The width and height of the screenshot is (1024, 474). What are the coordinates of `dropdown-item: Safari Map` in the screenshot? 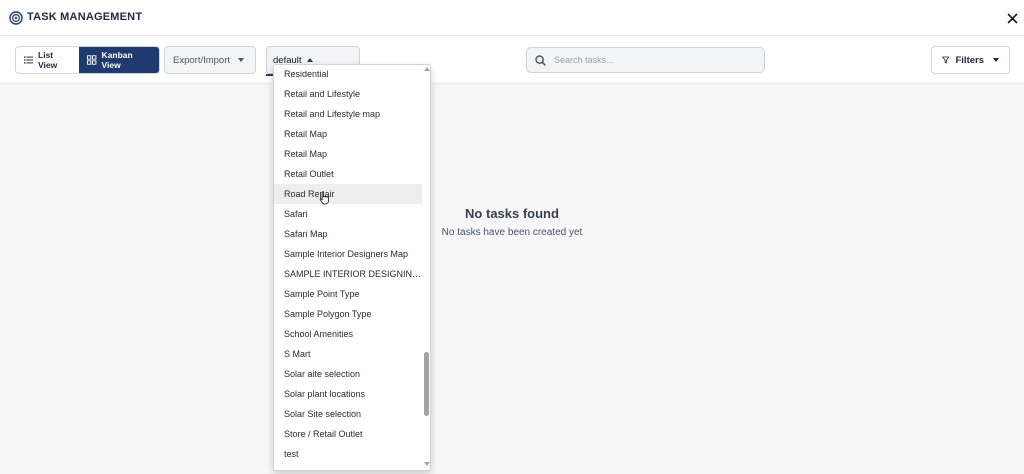 It's located at (348, 234).